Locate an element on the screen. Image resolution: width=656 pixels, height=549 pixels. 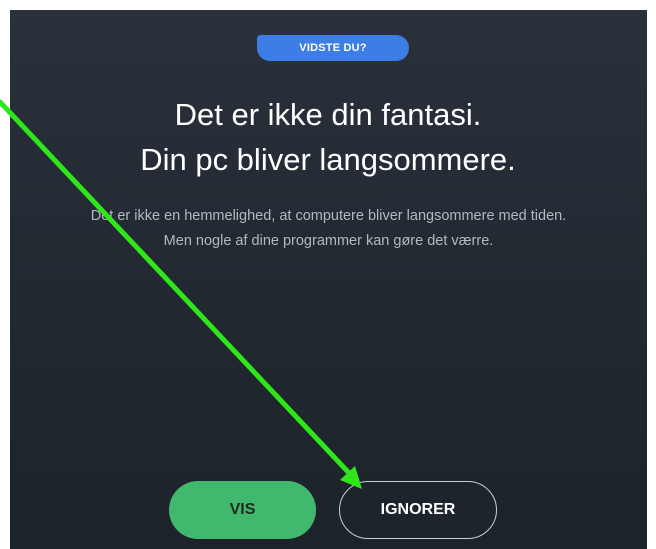
did-you-know-badge: VIDSTE DU? is located at coordinates (333, 48).